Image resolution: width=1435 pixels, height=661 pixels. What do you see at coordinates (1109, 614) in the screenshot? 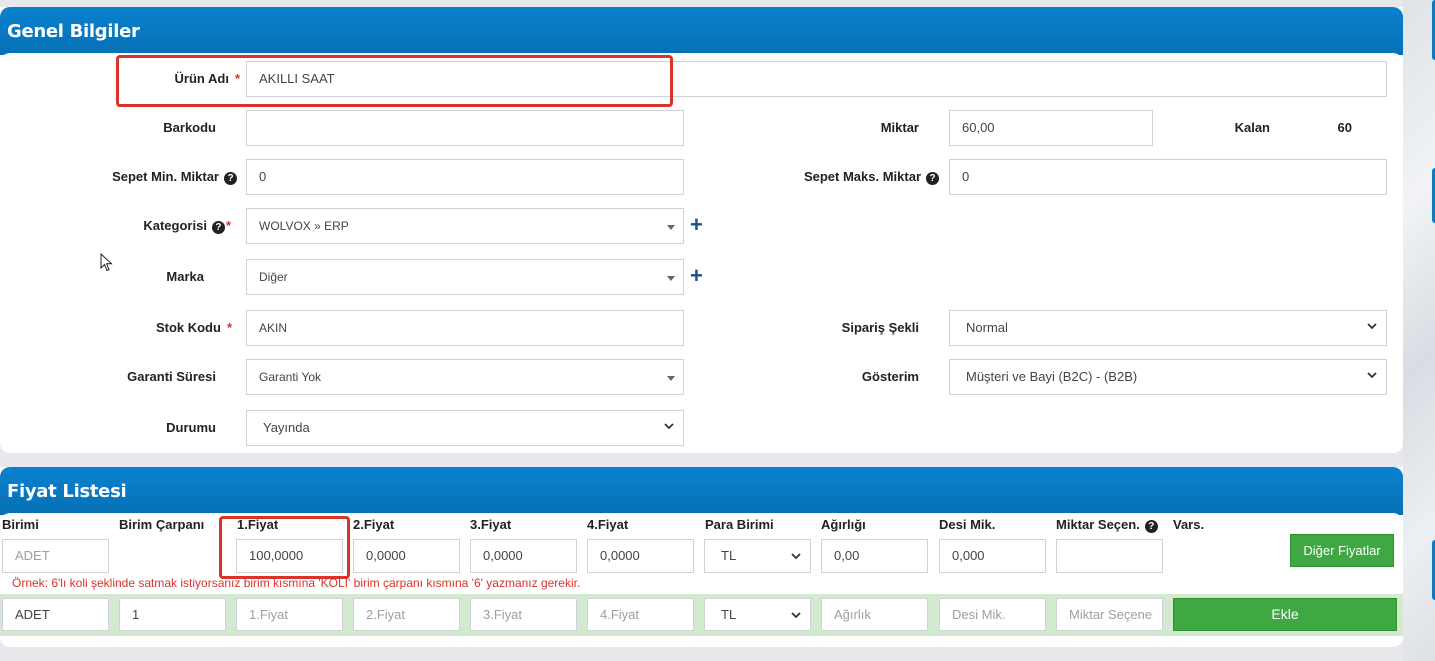
I see `new-miktar-secen: Miktar Seçene` at bounding box center [1109, 614].